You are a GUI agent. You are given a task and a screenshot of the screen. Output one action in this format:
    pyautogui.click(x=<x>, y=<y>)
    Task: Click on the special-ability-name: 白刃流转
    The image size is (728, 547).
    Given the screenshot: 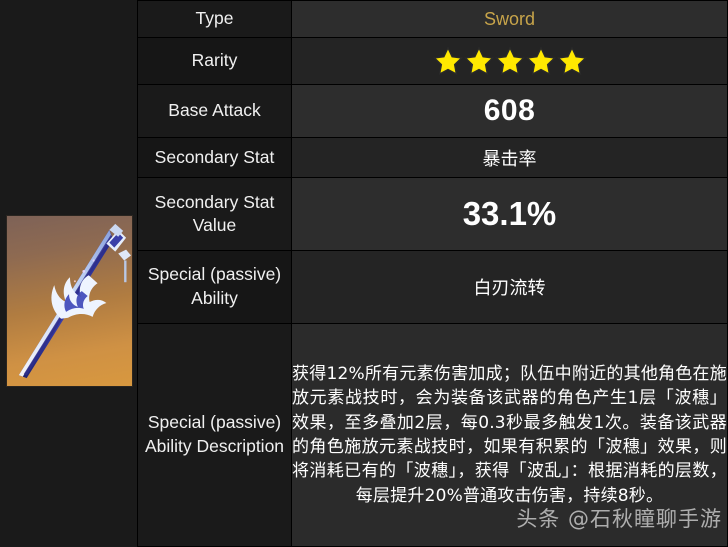 What is the action you would take?
    pyautogui.click(x=509, y=289)
    